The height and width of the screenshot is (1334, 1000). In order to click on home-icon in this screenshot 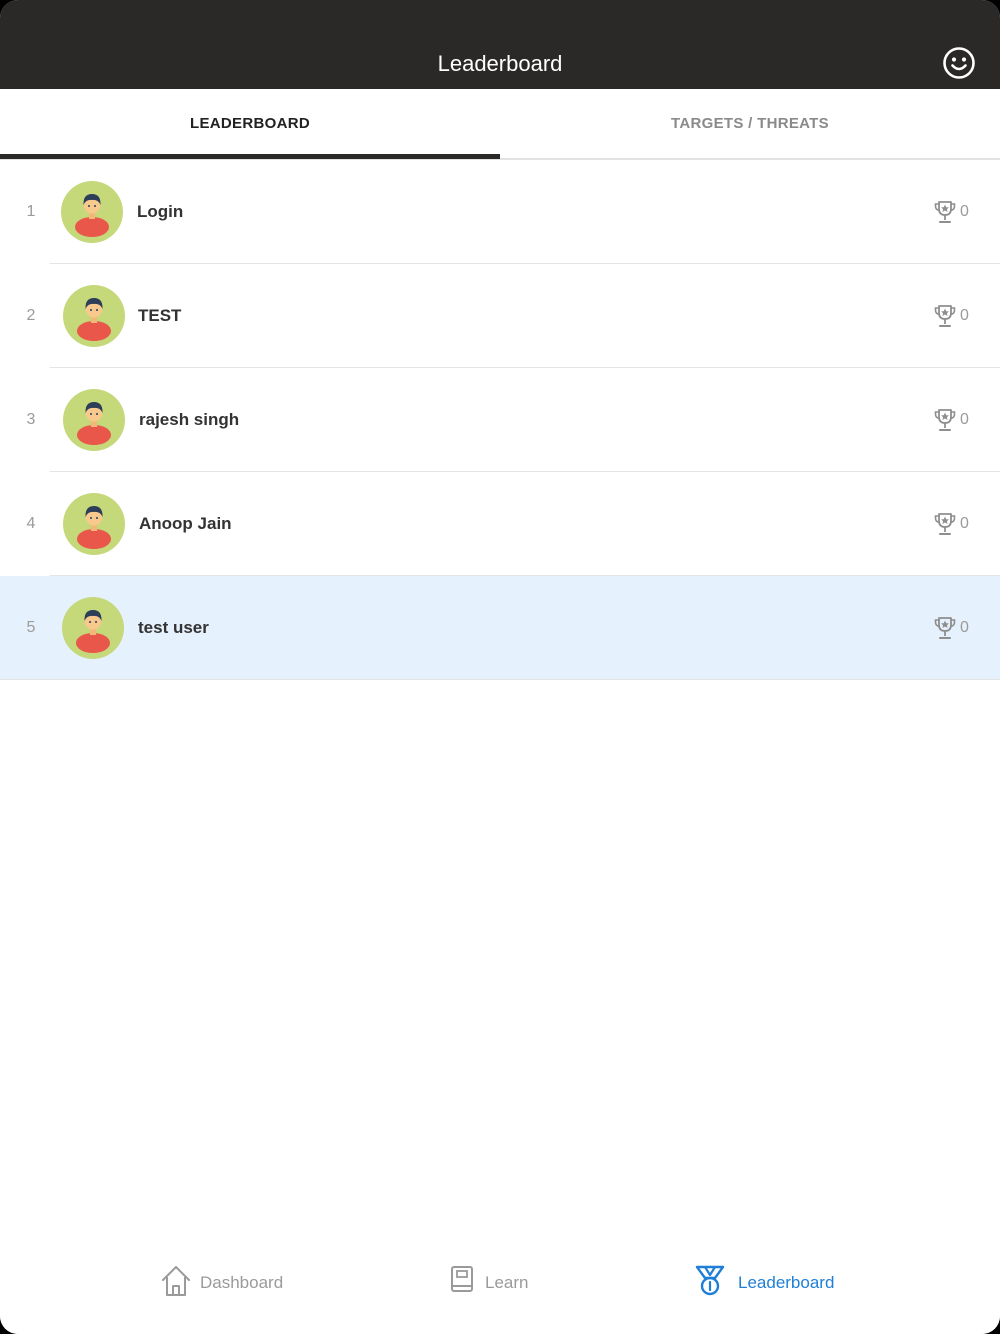, I will do `click(176, 1281)`.